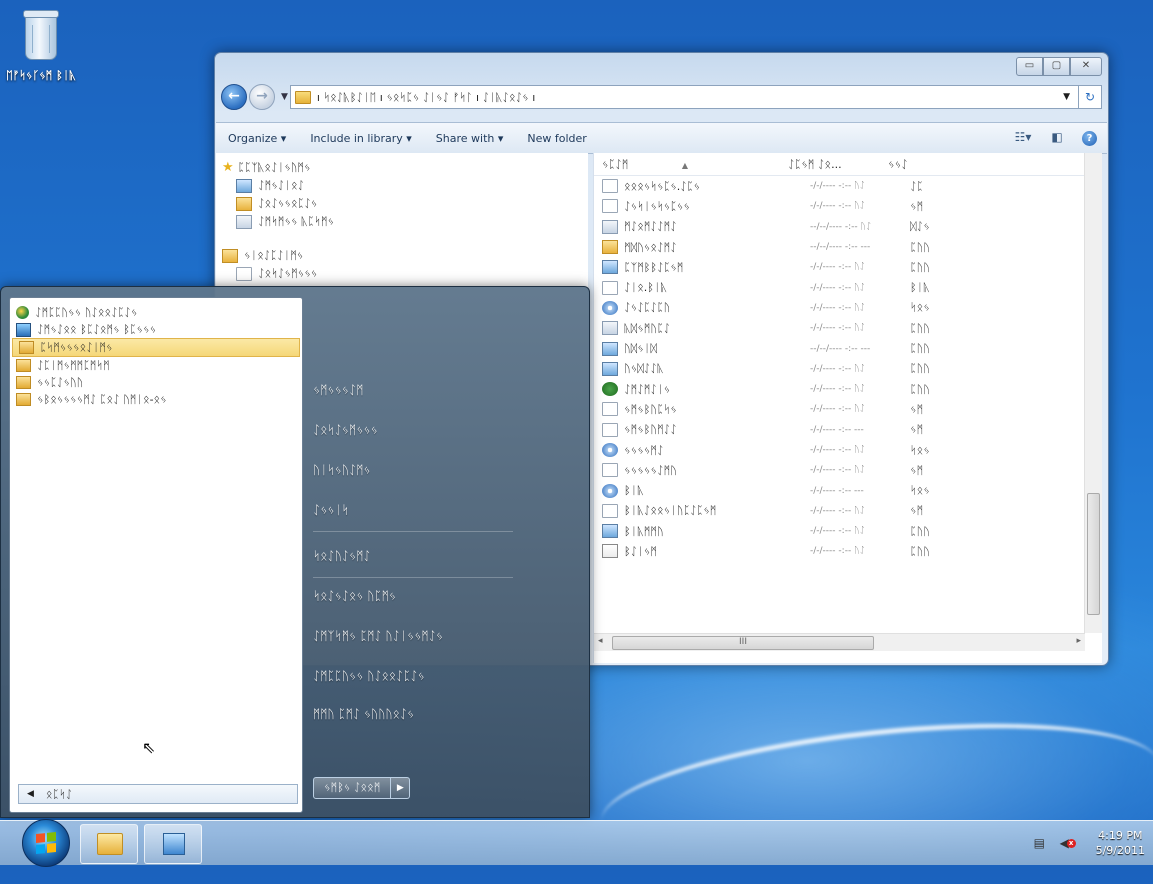  Describe the element at coordinates (262, 97) in the screenshot. I see `forward-arrow-icon: →` at that location.